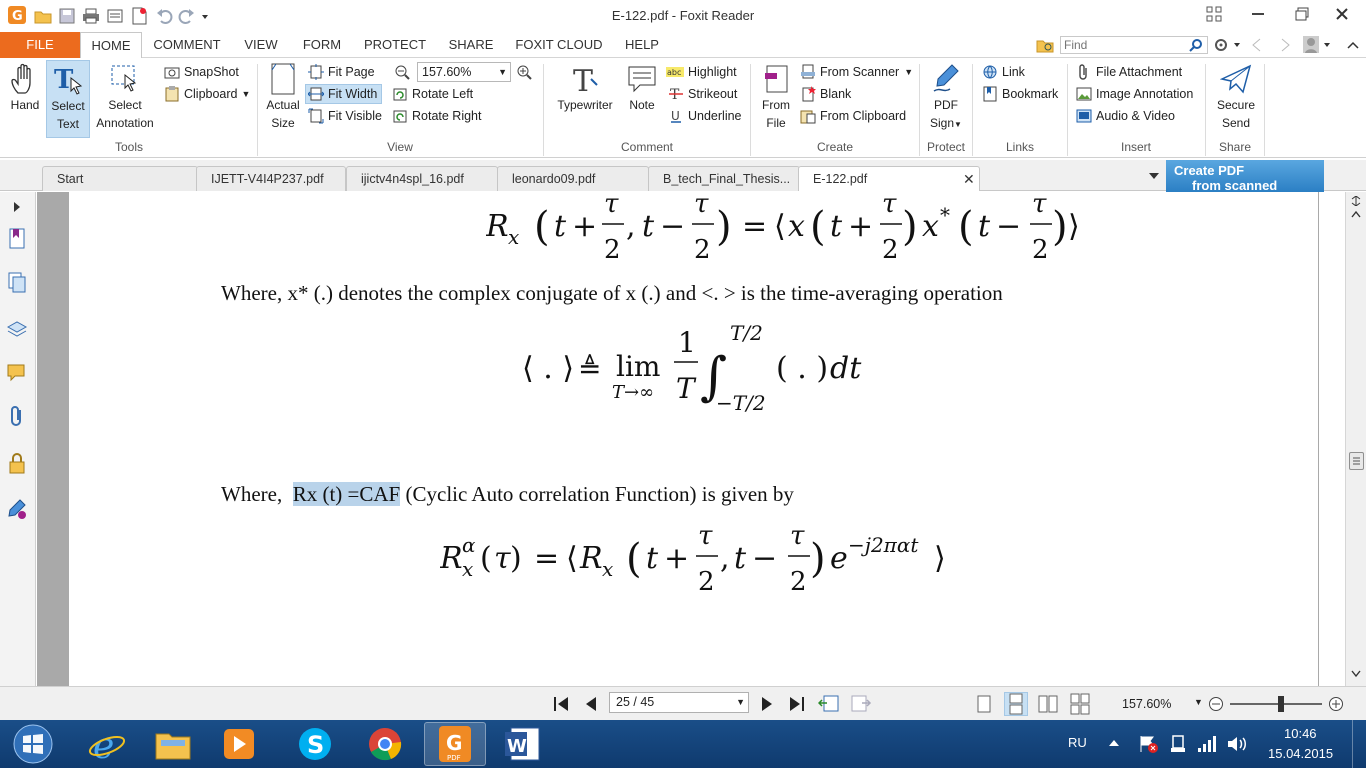  Describe the element at coordinates (1276, 704) in the screenshot. I see `zoom-slider-track` at that location.